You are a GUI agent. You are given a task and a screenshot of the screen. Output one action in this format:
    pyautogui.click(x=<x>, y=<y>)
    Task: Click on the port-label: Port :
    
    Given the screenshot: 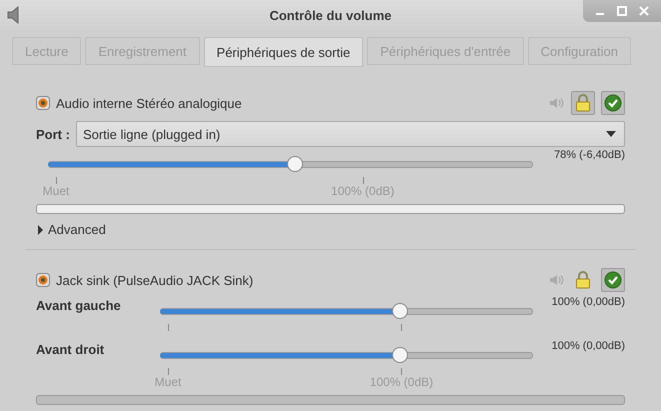 What is the action you would take?
    pyautogui.click(x=53, y=134)
    